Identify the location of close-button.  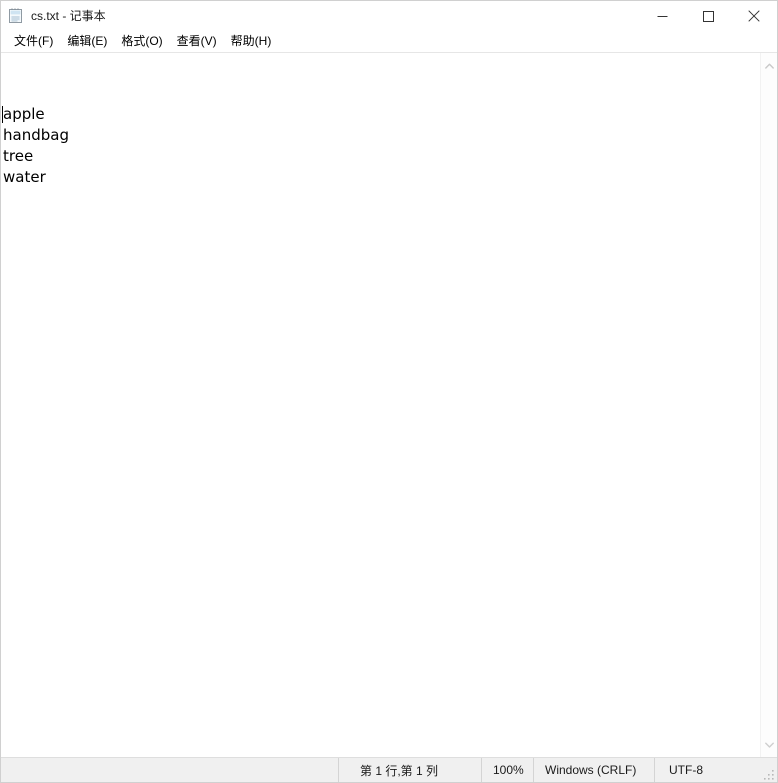
(754, 16).